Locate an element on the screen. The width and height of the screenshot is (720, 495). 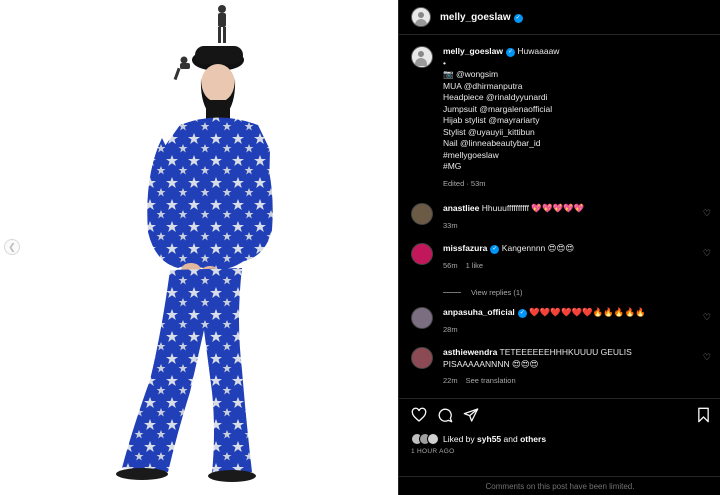
caption-line: #MG is located at coordinates (452, 166).